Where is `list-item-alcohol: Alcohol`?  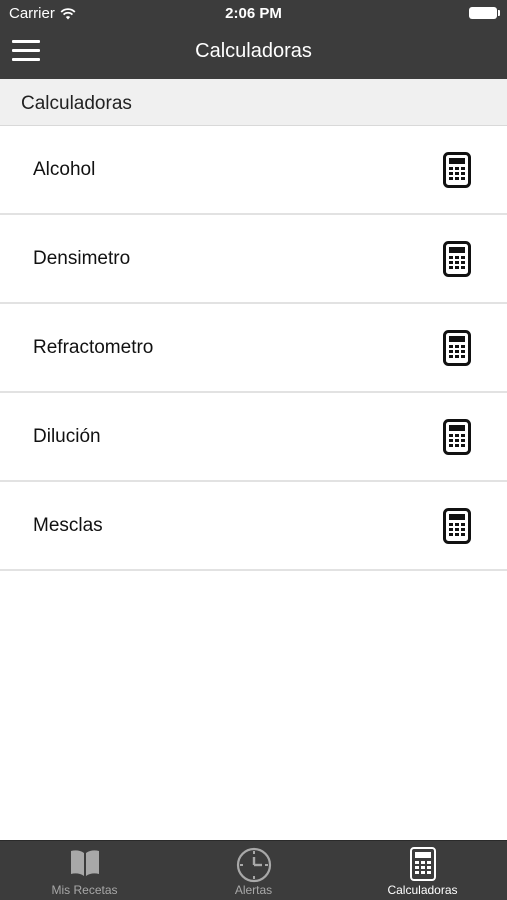 list-item-alcohol: Alcohol is located at coordinates (253, 170).